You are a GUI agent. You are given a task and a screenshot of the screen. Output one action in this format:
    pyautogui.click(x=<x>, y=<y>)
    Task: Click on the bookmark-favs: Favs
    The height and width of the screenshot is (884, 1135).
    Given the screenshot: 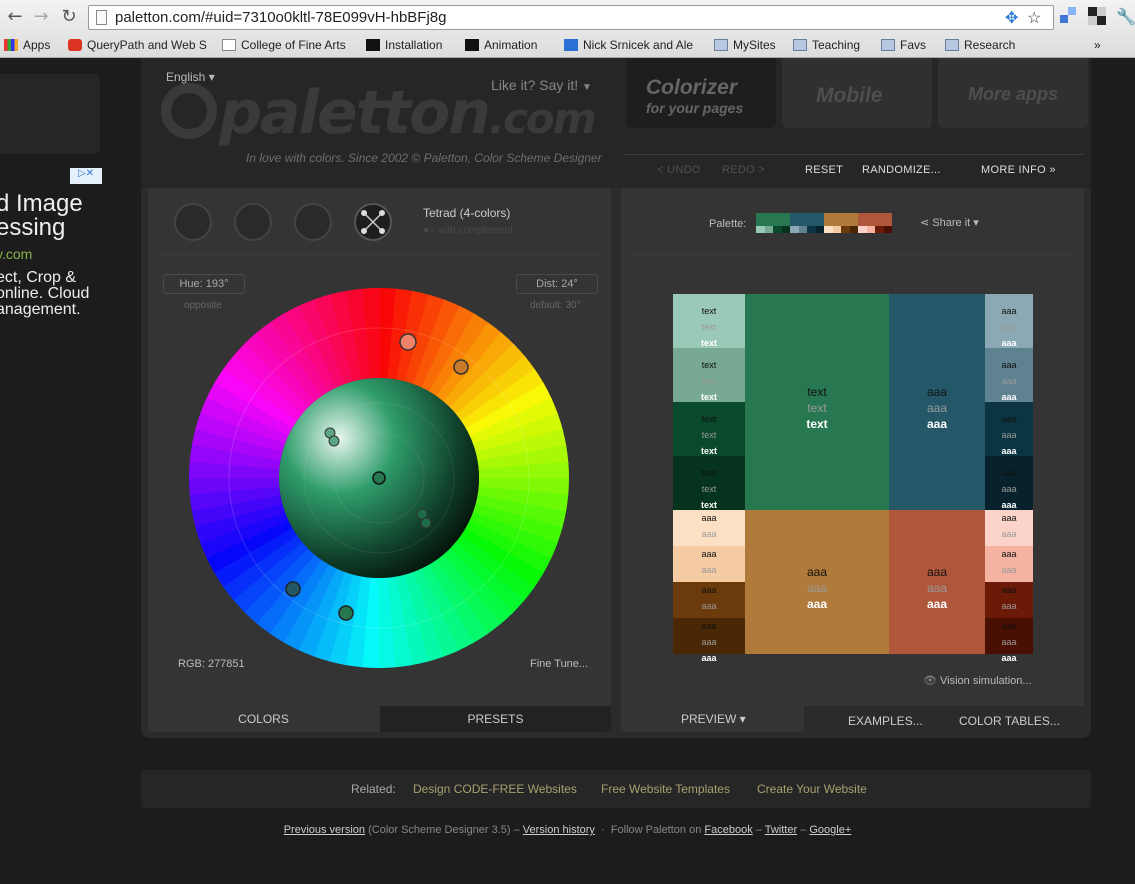 What is the action you would take?
    pyautogui.click(x=903, y=45)
    